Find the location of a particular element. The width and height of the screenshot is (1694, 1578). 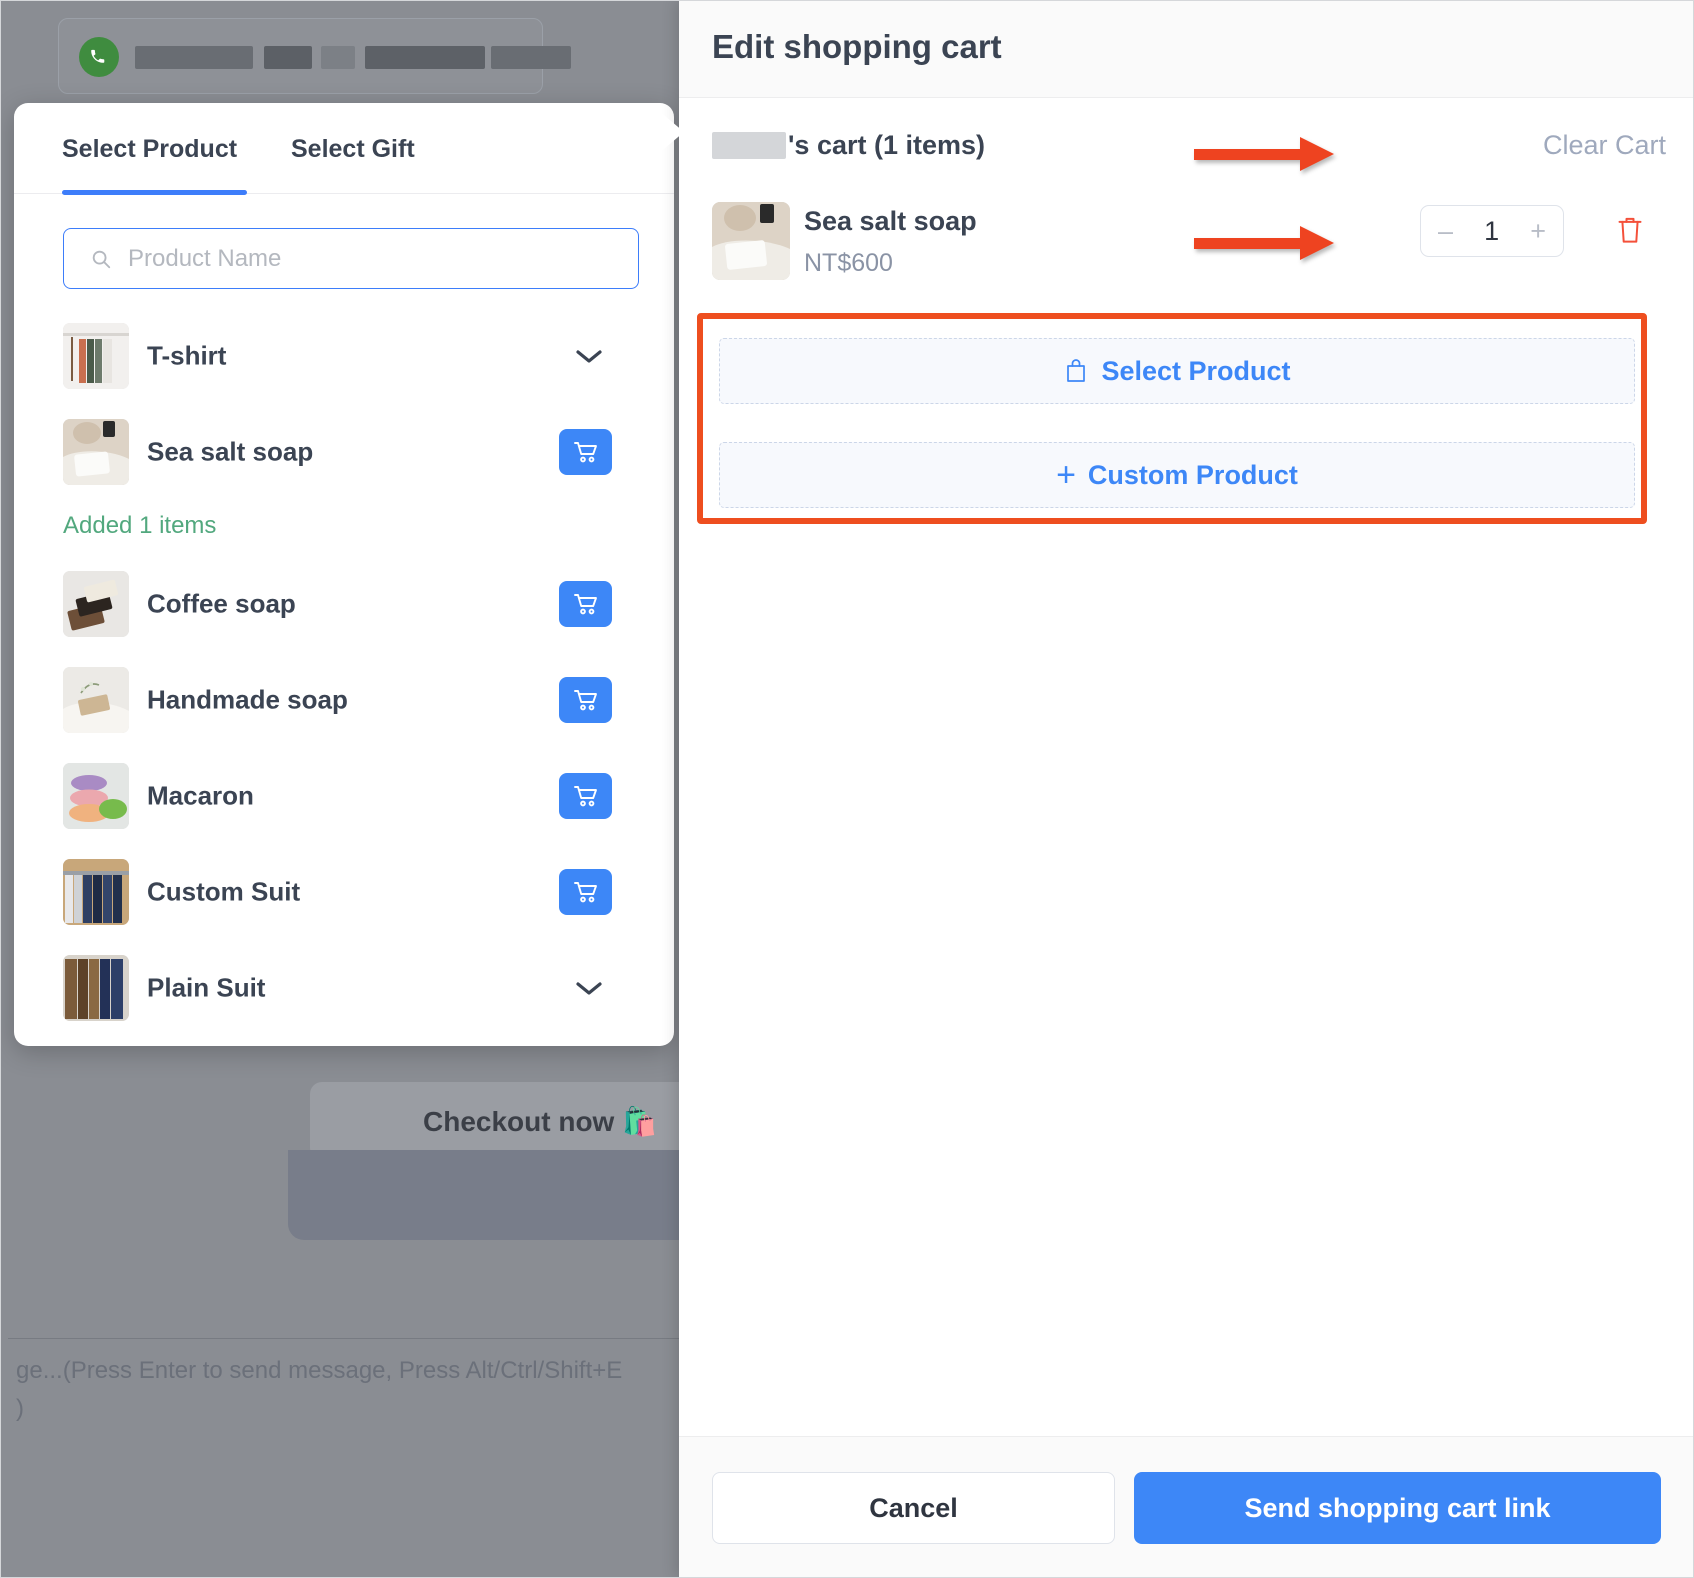

active-tab-indicator is located at coordinates (154, 192).